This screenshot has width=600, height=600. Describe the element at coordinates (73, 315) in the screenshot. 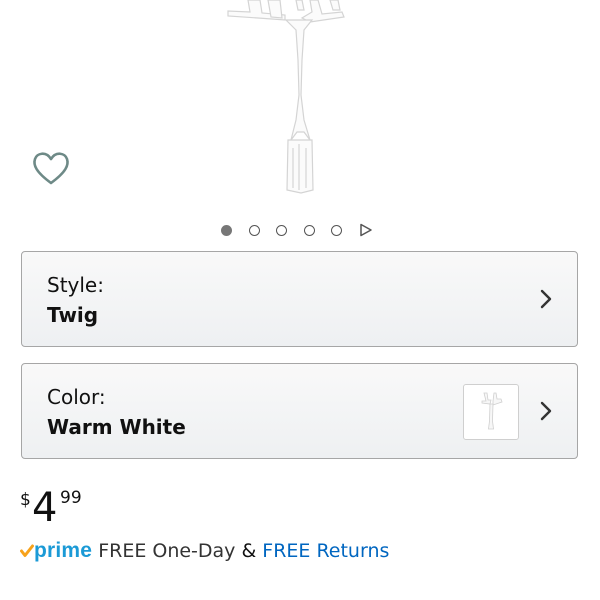

I see `style-value: Twig` at that location.